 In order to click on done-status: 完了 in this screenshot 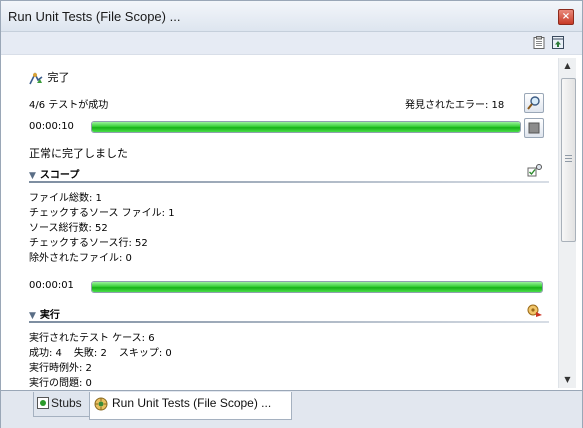, I will do `click(49, 77)`.